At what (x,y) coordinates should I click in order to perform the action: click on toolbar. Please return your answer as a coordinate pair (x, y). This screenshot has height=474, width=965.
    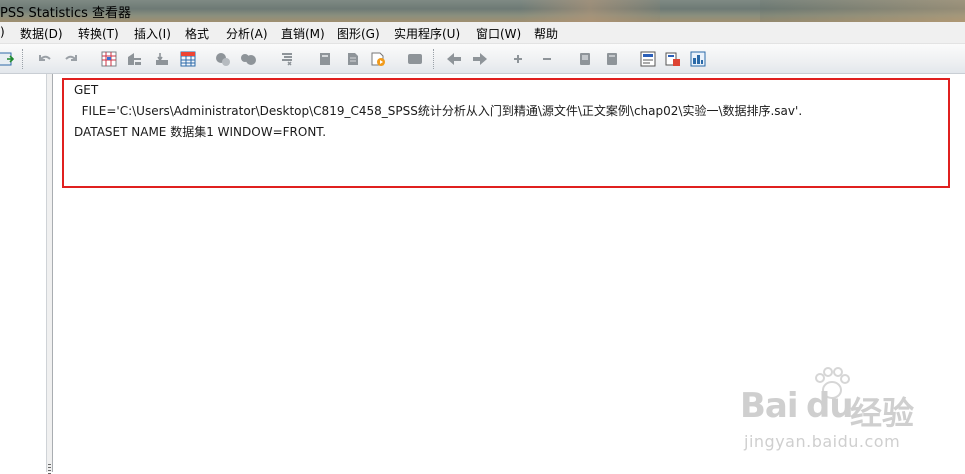
    Looking at the image, I should click on (482, 59).